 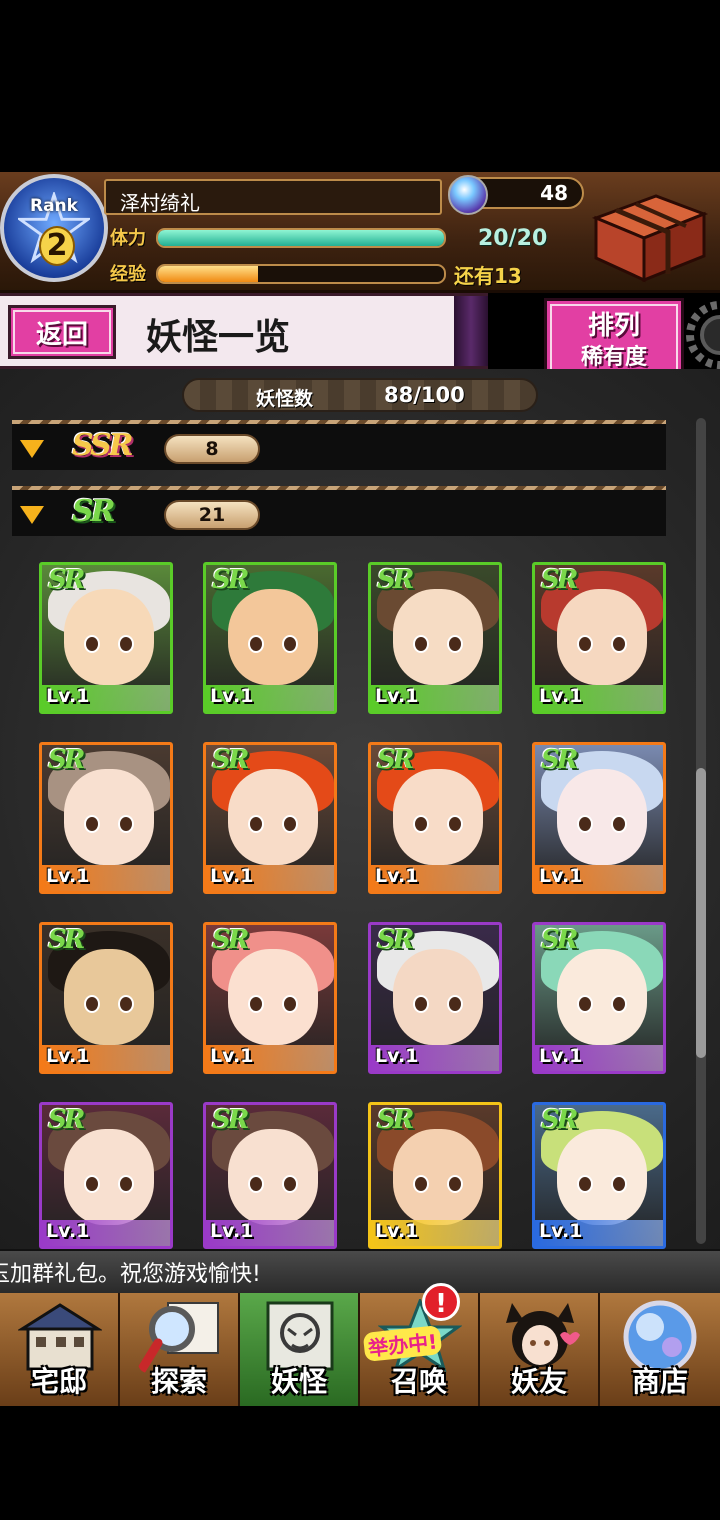 I want to click on ticker-text: 玉加群礼包。祝您游戏愉快!, so click(x=130, y=1274).